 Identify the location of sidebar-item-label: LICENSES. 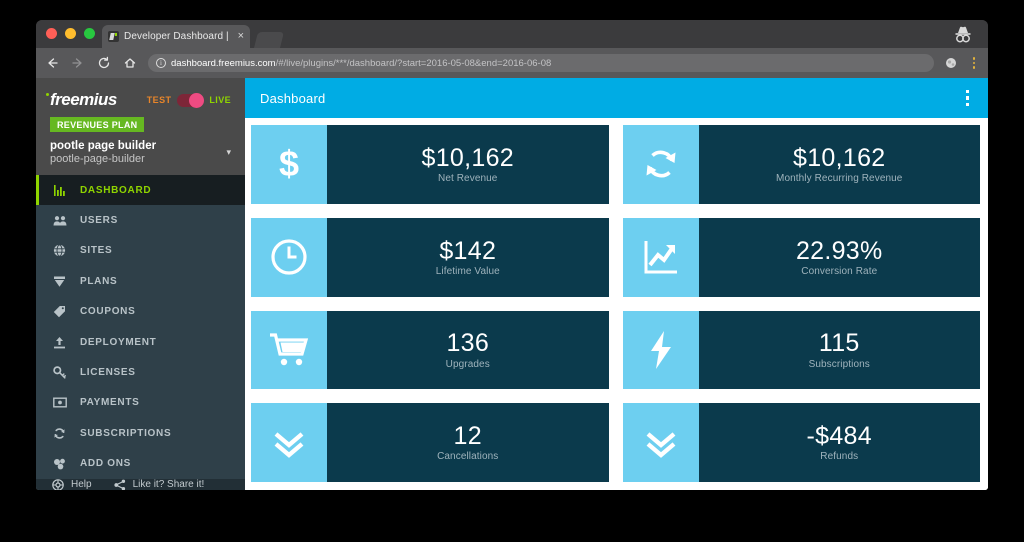
(108, 373).